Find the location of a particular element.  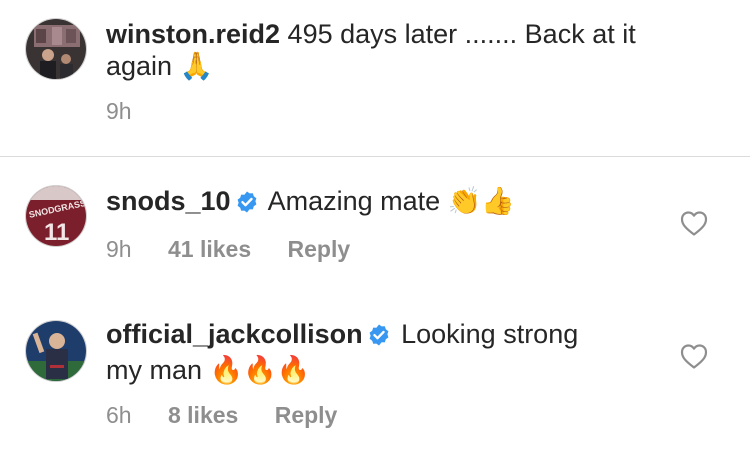

comment-meta: 9h 41 likes Reply is located at coordinates (228, 249).